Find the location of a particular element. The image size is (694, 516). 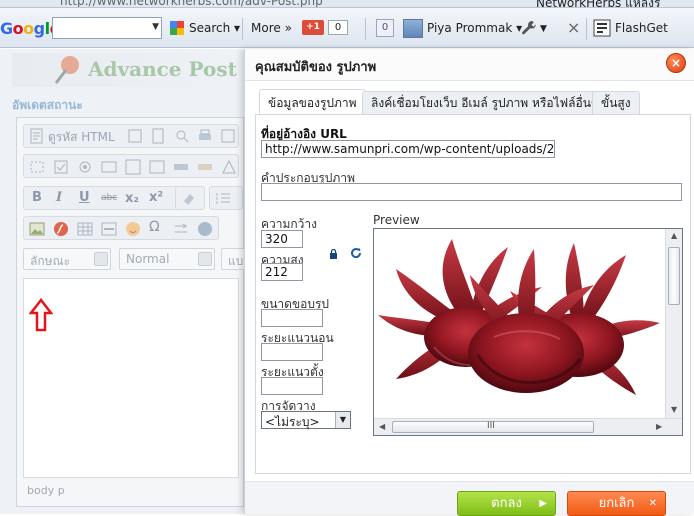

dialog-footer: ตกลง ▶ ยกเลิก ✕ is located at coordinates (469, 498).